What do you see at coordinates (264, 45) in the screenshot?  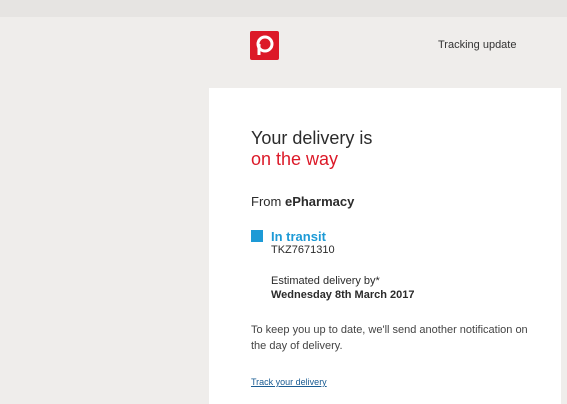 I see `australia-post-logo-icon` at bounding box center [264, 45].